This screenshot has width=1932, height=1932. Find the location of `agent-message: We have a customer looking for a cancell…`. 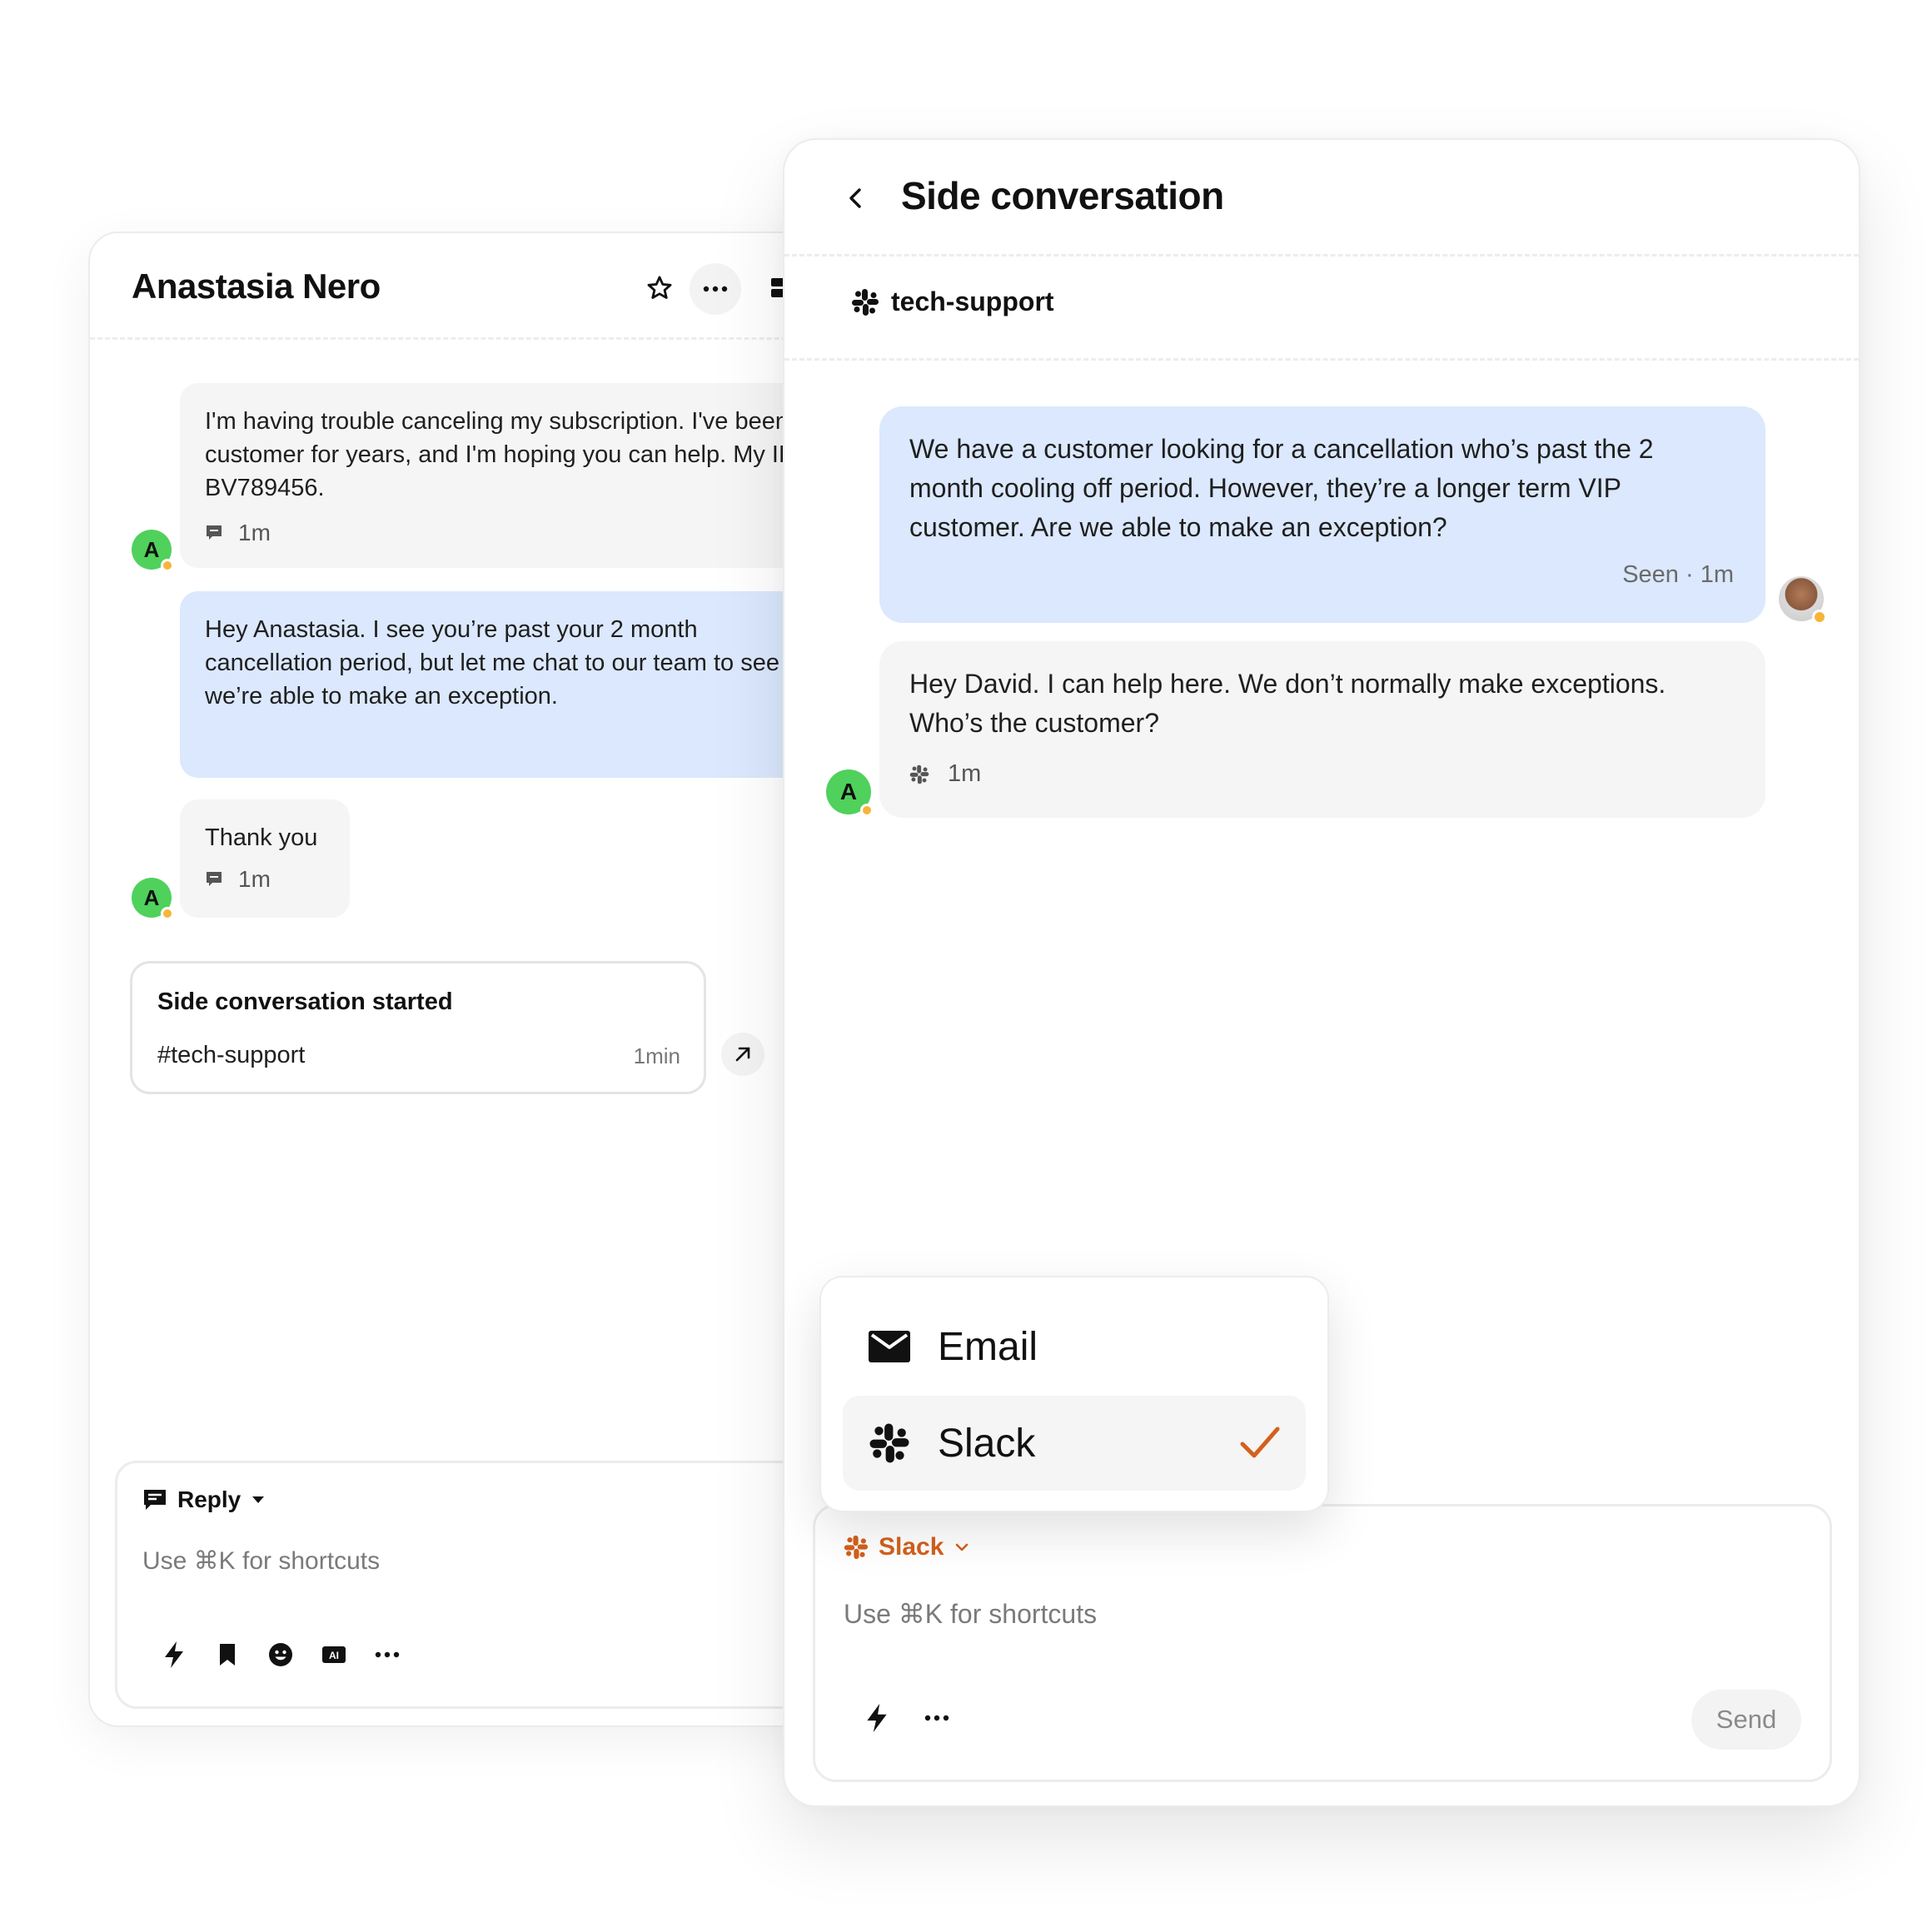

agent-message: We have a customer looking for a cancell… is located at coordinates (1322, 514).